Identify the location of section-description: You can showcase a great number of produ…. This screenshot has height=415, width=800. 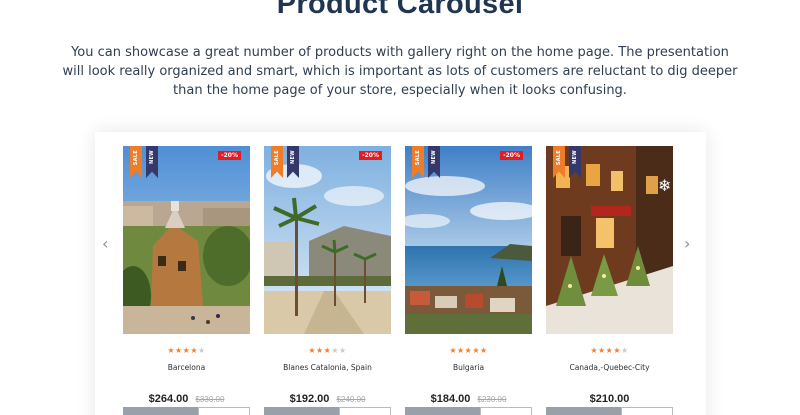
(400, 71).